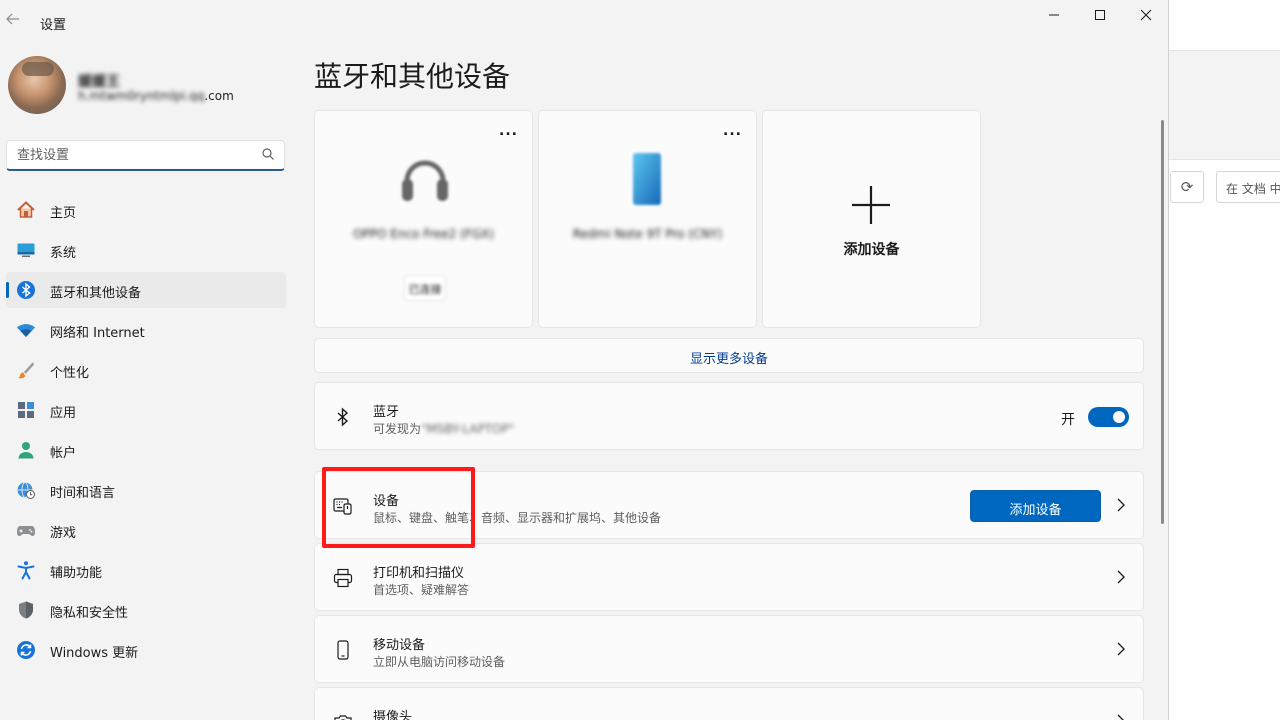  What do you see at coordinates (1100, 15) in the screenshot?
I see `maximize-button` at bounding box center [1100, 15].